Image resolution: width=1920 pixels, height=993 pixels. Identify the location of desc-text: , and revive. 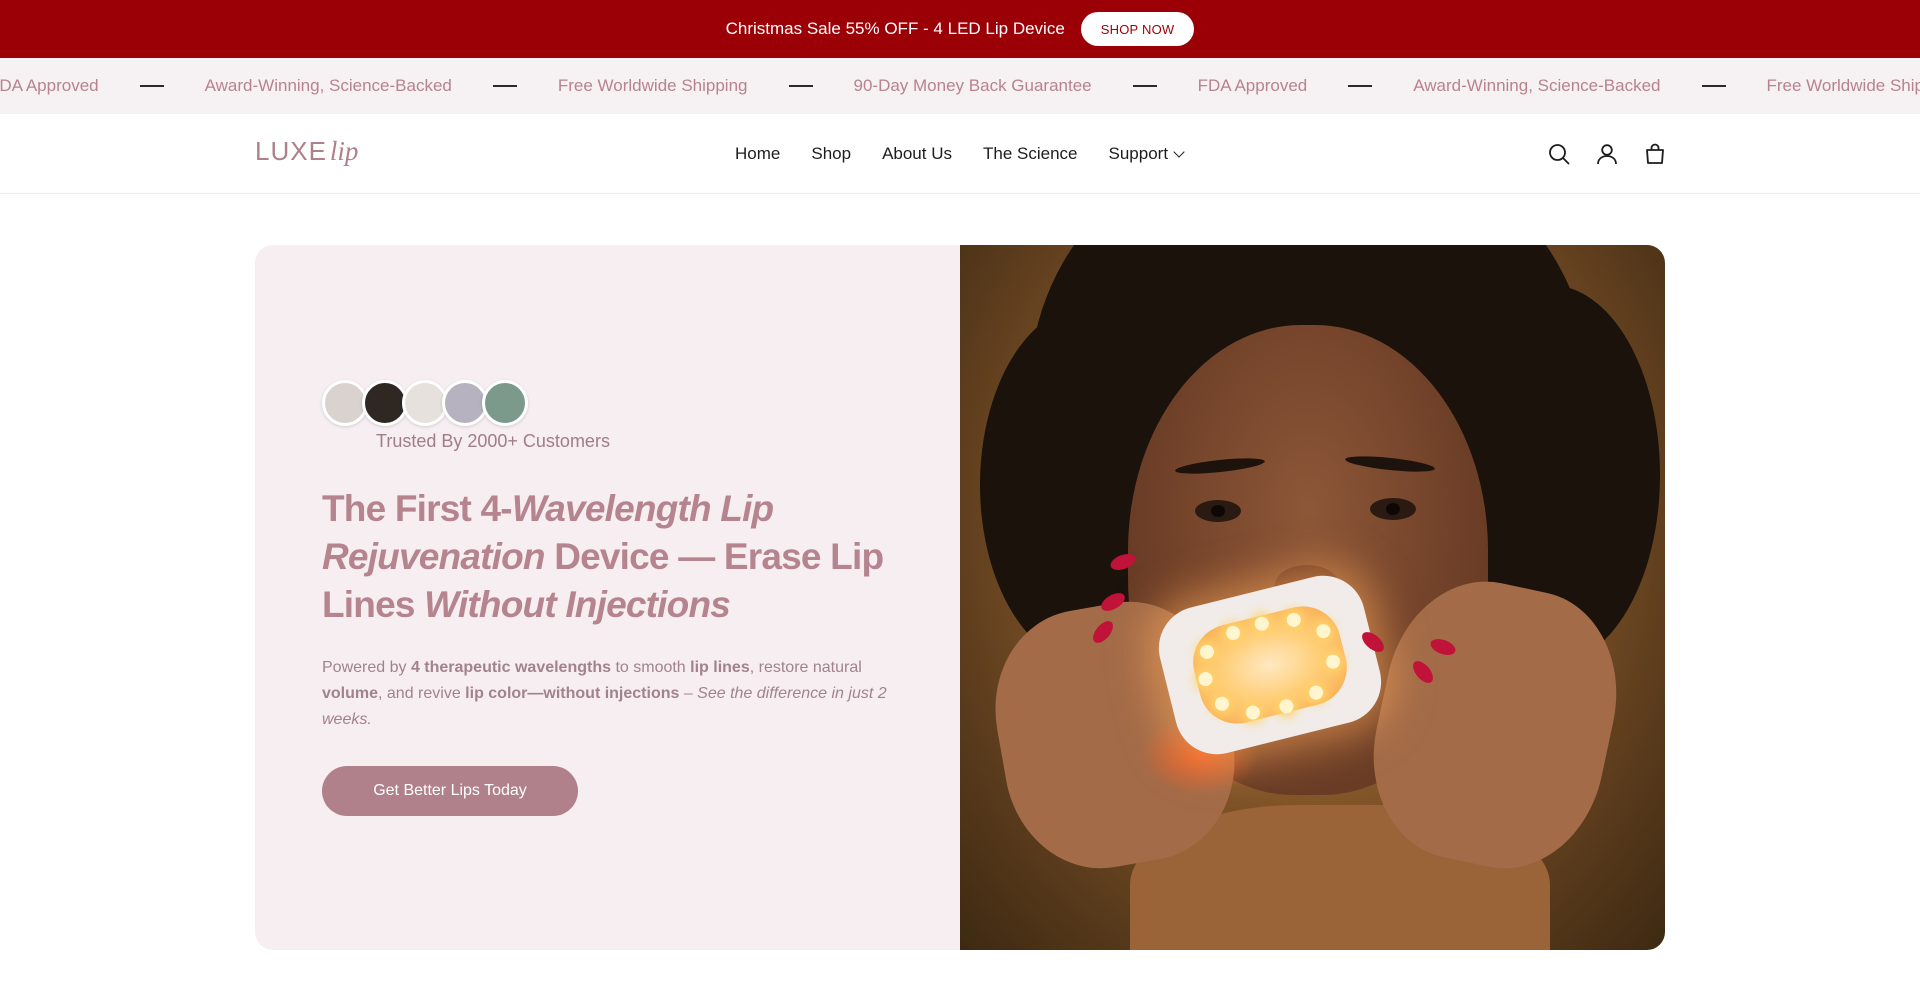
(422, 693).